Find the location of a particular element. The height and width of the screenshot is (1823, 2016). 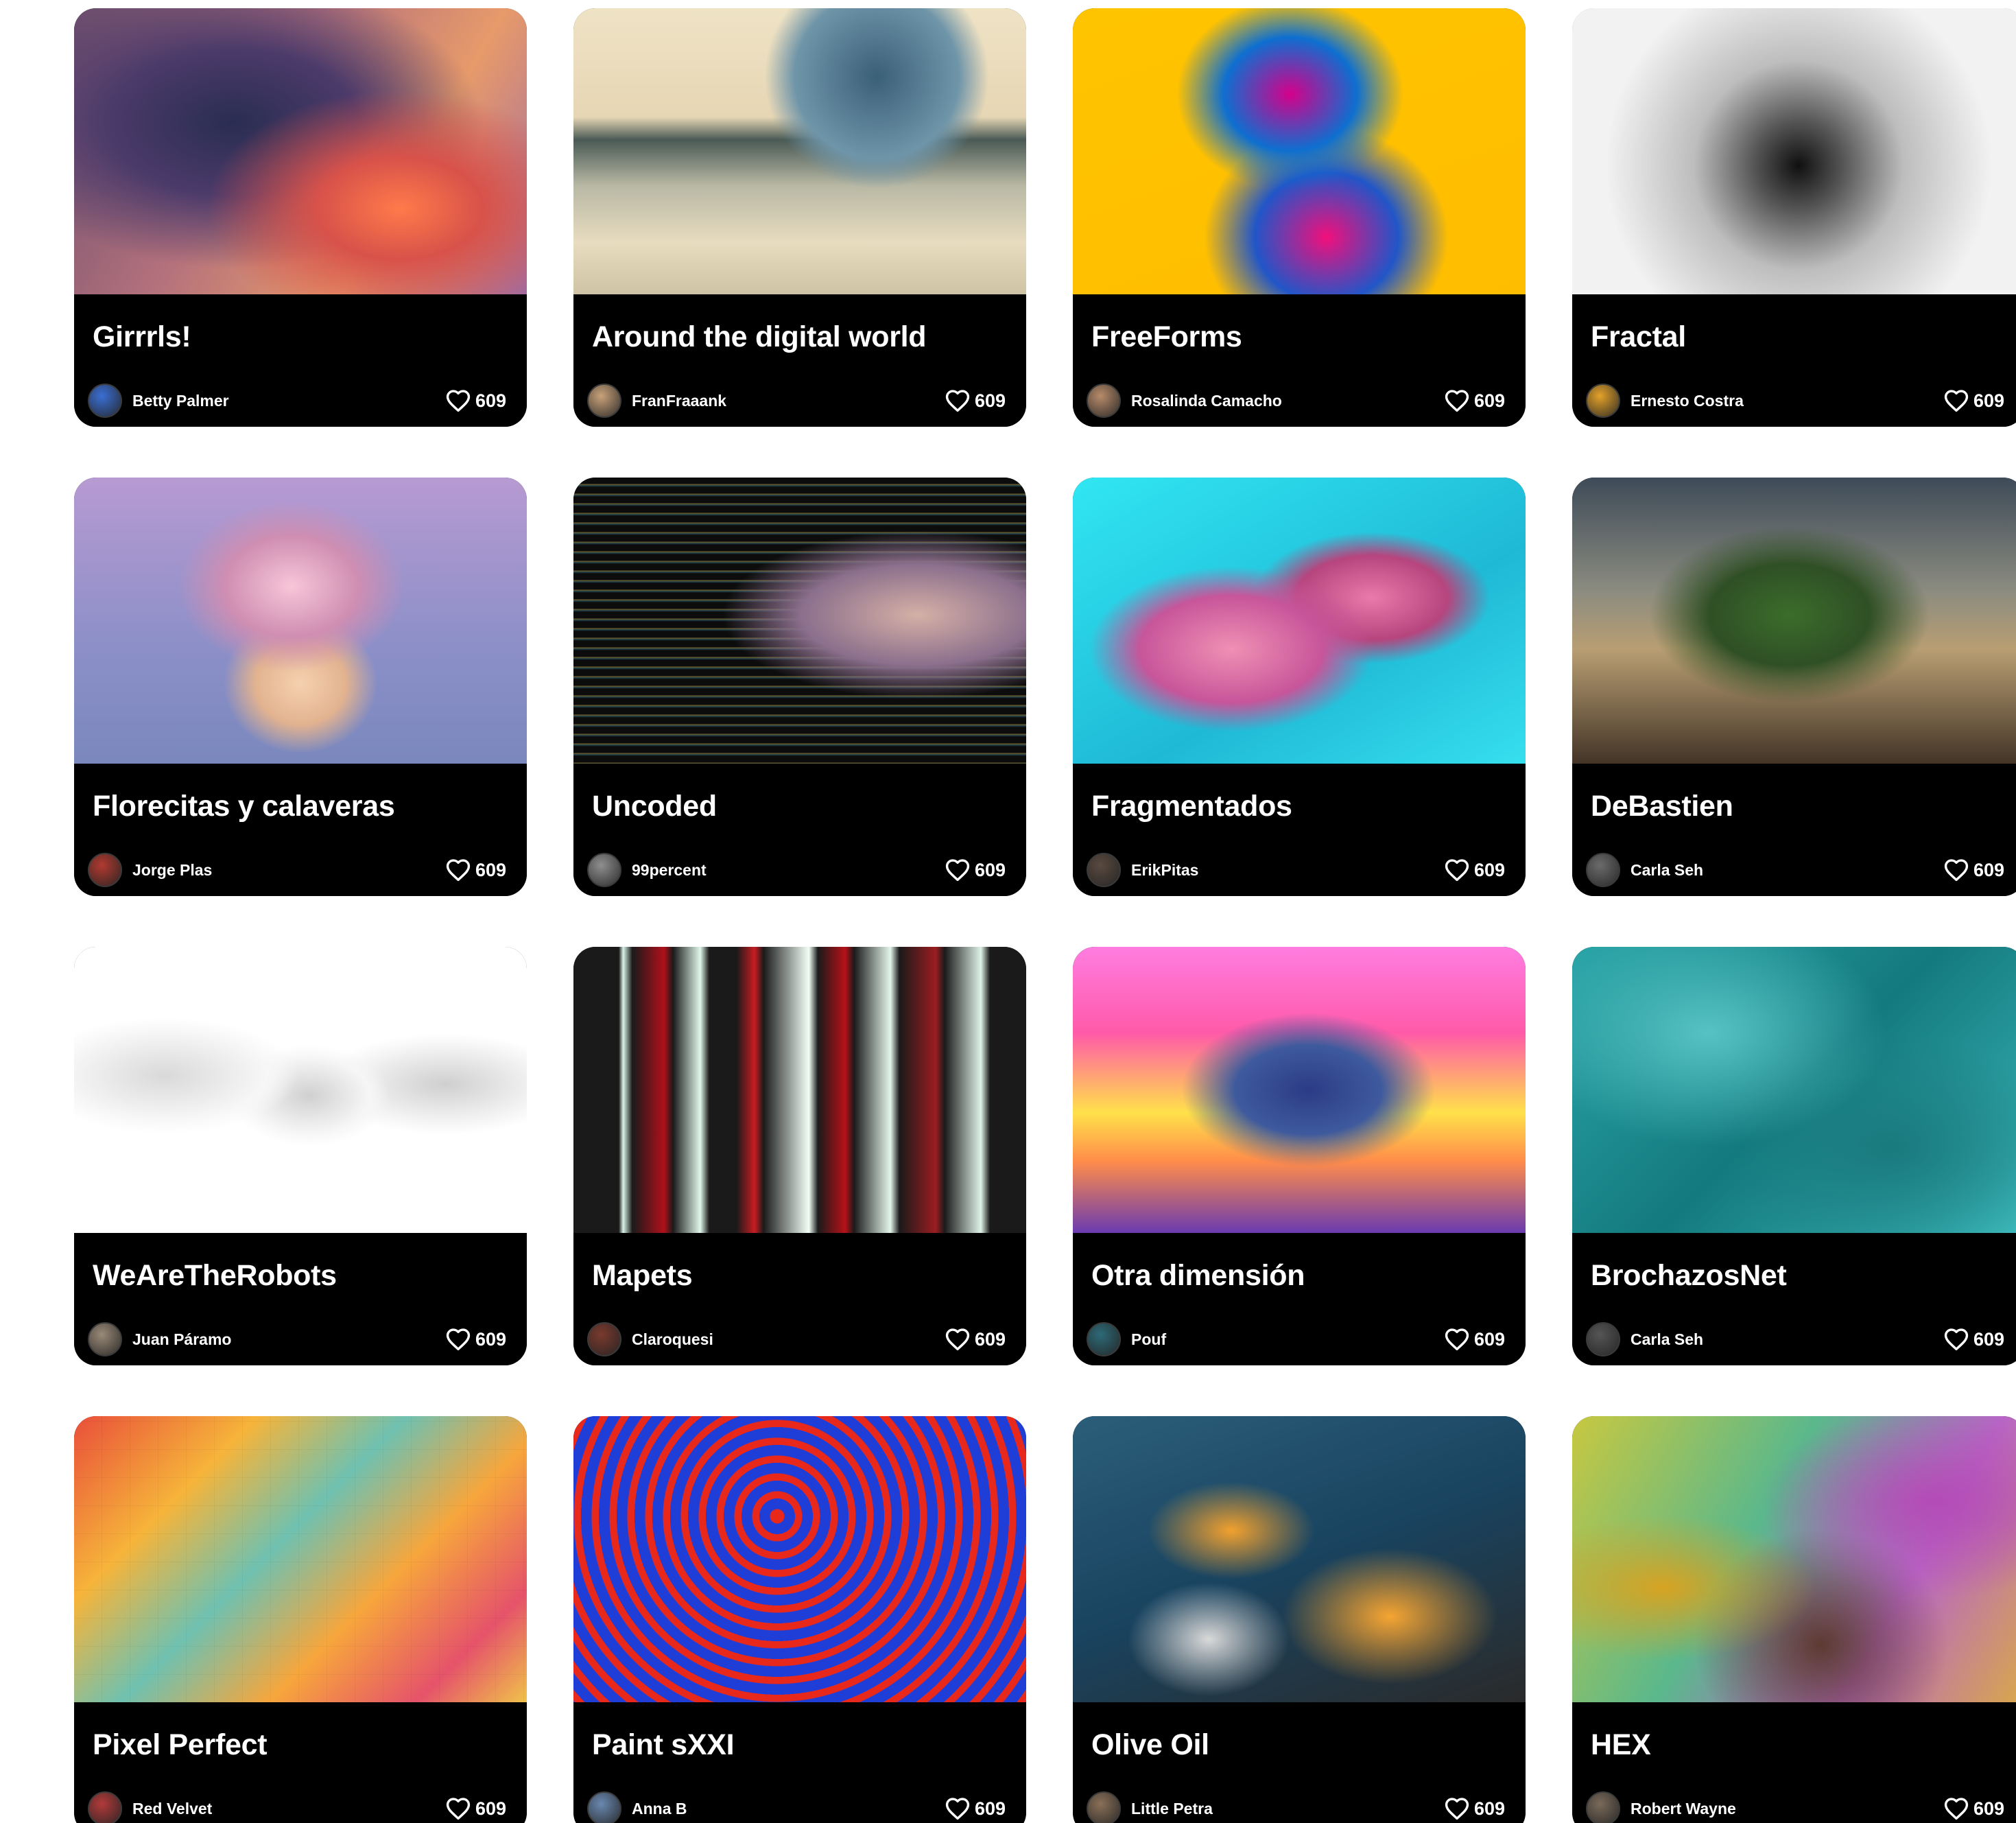

artwork-card: Olive Oil Little Petra 609 is located at coordinates (1299, 1620).